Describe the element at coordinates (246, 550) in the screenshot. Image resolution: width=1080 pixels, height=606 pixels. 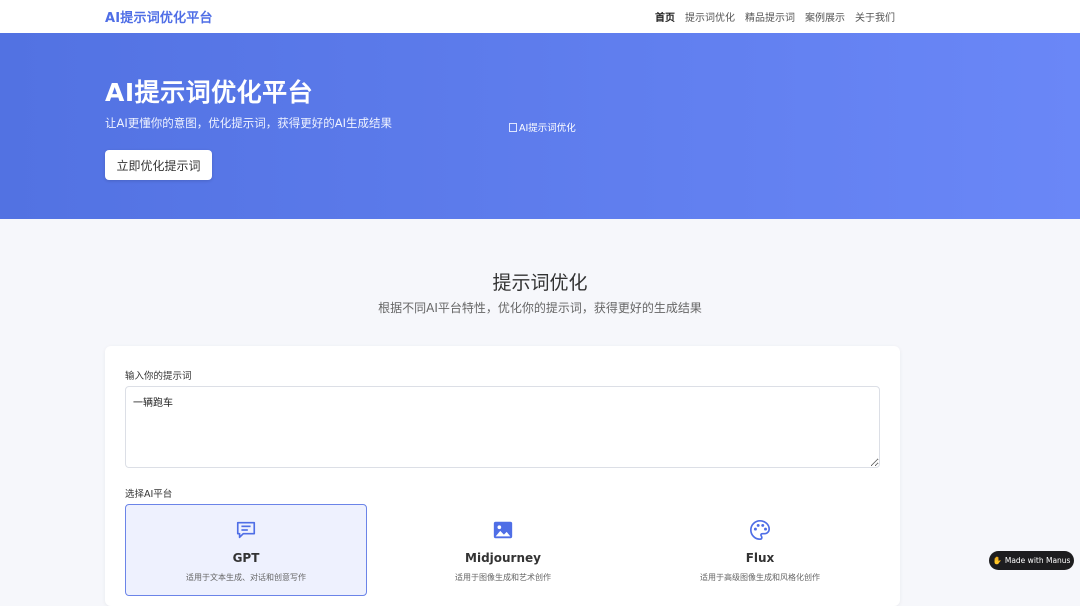
I see `platform-gpt: GPT 适用于文本生成、对话和创意写作` at that location.